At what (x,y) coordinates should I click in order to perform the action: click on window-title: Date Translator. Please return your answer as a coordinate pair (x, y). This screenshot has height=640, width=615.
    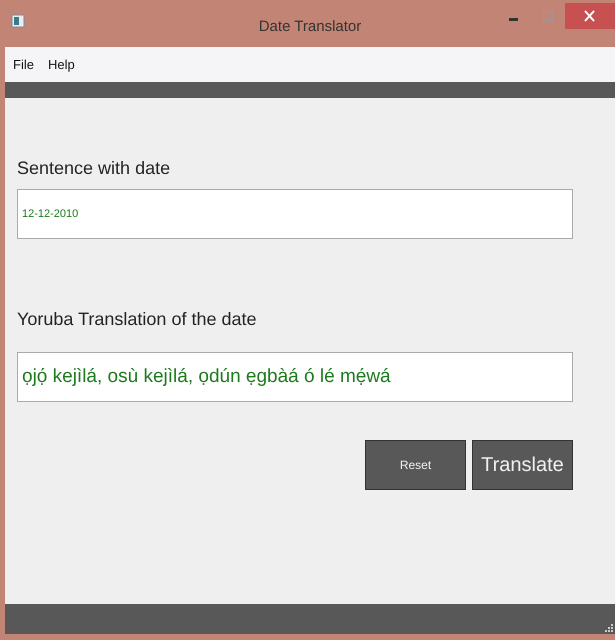
    Looking at the image, I should click on (310, 26).